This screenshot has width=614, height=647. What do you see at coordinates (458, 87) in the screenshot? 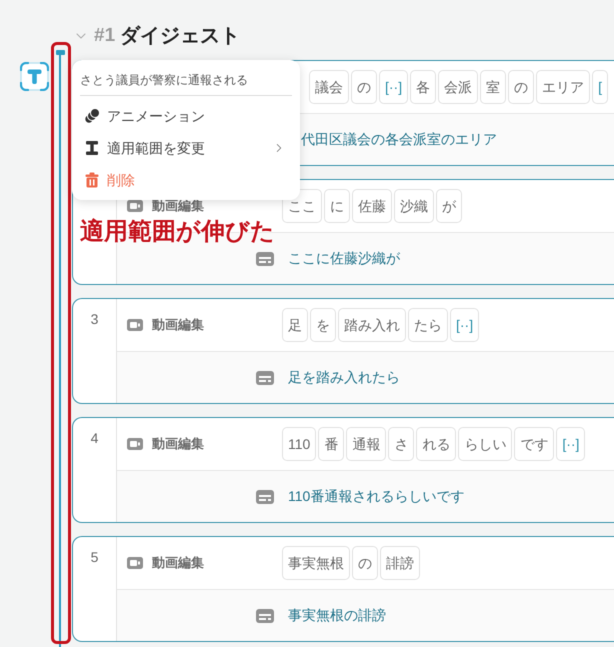
I see `word-chip: 会派` at bounding box center [458, 87].